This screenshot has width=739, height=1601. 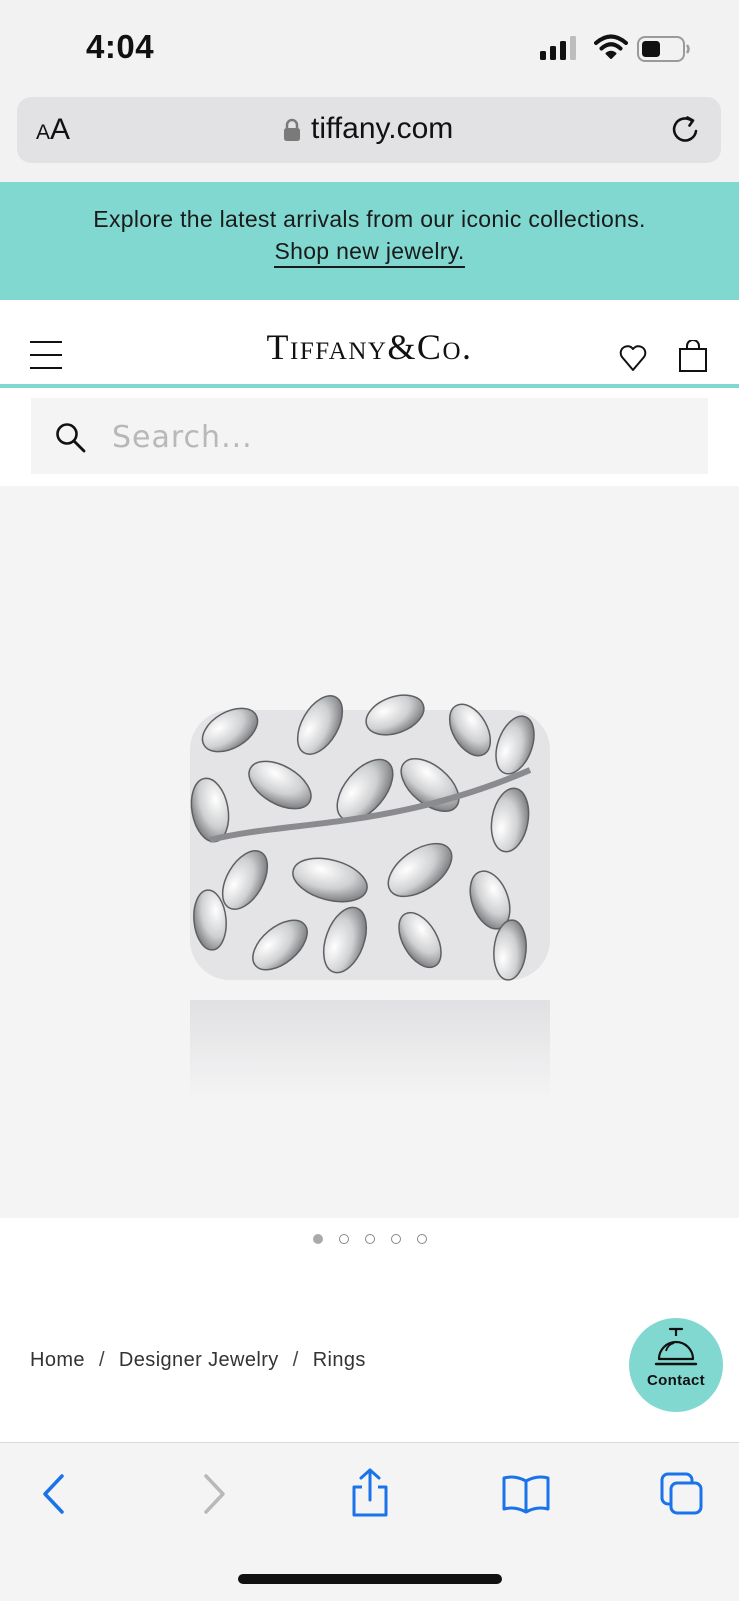 What do you see at coordinates (682, 1496) in the screenshot?
I see `tabs-icon` at bounding box center [682, 1496].